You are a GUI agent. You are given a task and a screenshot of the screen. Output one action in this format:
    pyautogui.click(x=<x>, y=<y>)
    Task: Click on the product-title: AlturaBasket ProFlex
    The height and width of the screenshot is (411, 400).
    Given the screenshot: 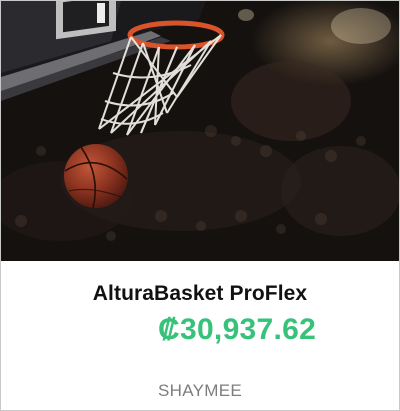 What is the action you would take?
    pyautogui.click(x=200, y=294)
    